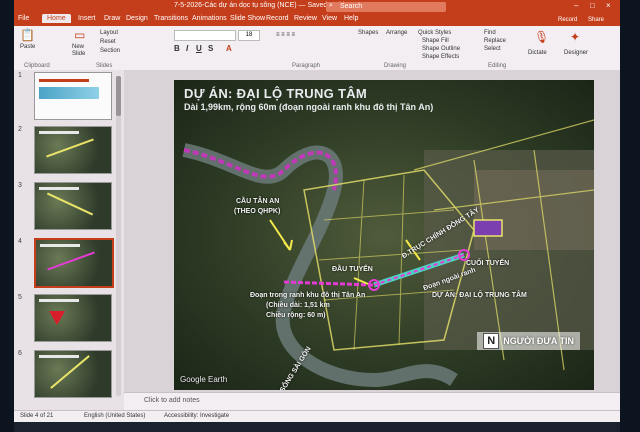  What do you see at coordinates (608, 5) in the screenshot?
I see `close-icon: ×` at bounding box center [608, 5].